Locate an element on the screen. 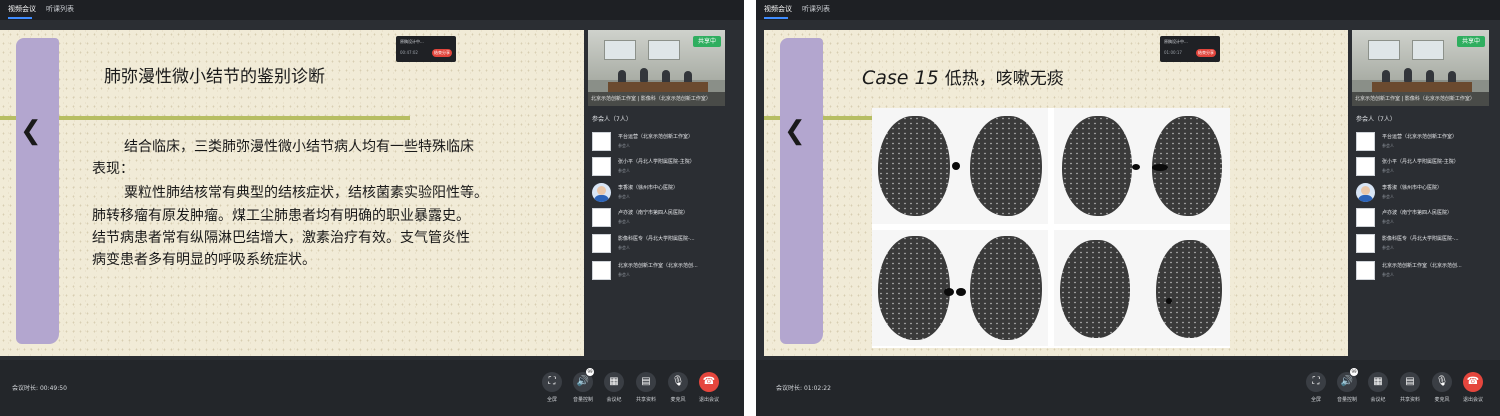  slide-line: 病变患者多有明显的呼吸系统症状。 is located at coordinates (204, 260).